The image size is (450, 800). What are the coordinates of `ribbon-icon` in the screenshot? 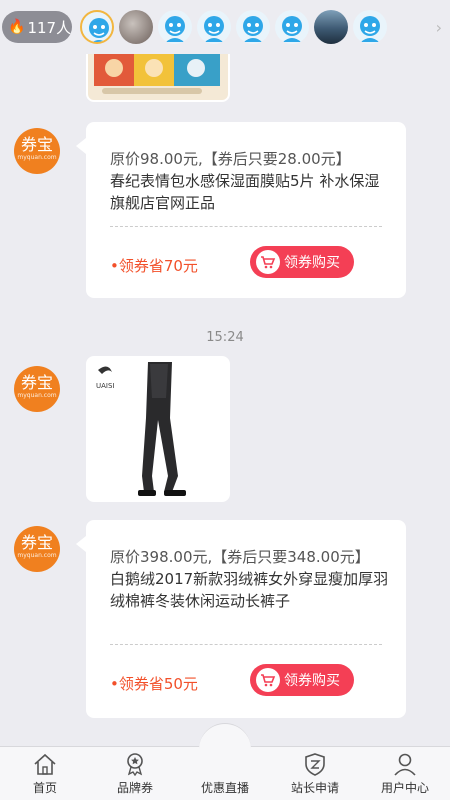 It's located at (135, 764).